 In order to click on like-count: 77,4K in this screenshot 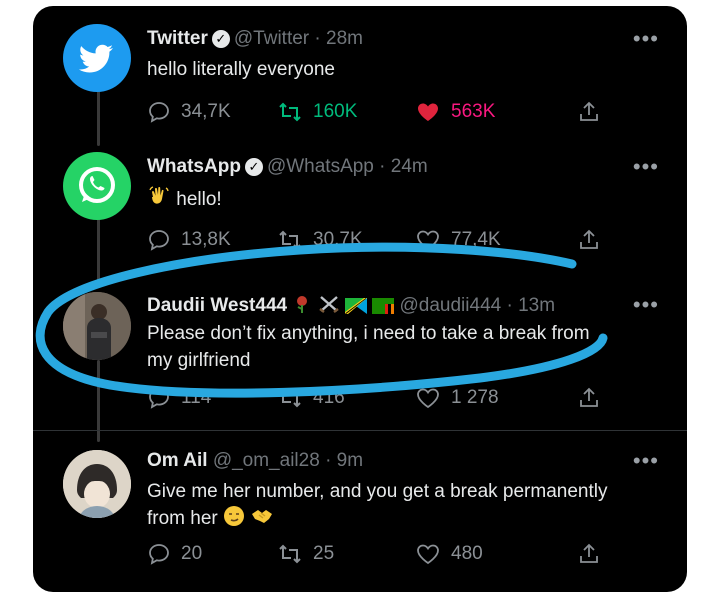, I will do `click(476, 239)`.